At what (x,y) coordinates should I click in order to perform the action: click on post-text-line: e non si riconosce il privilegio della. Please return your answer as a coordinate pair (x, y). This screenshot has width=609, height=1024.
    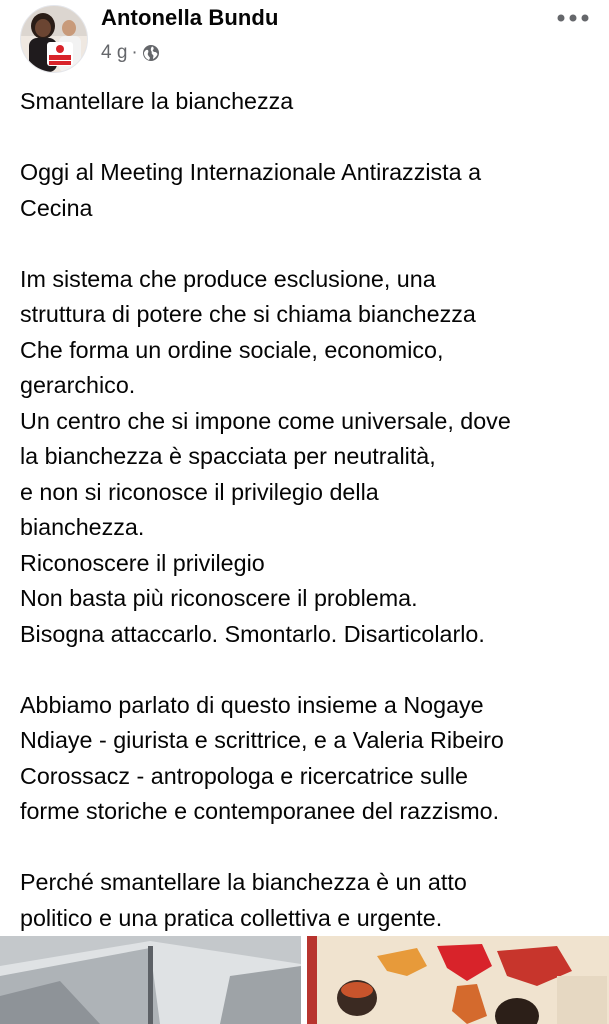
    Looking at the image, I should click on (199, 491).